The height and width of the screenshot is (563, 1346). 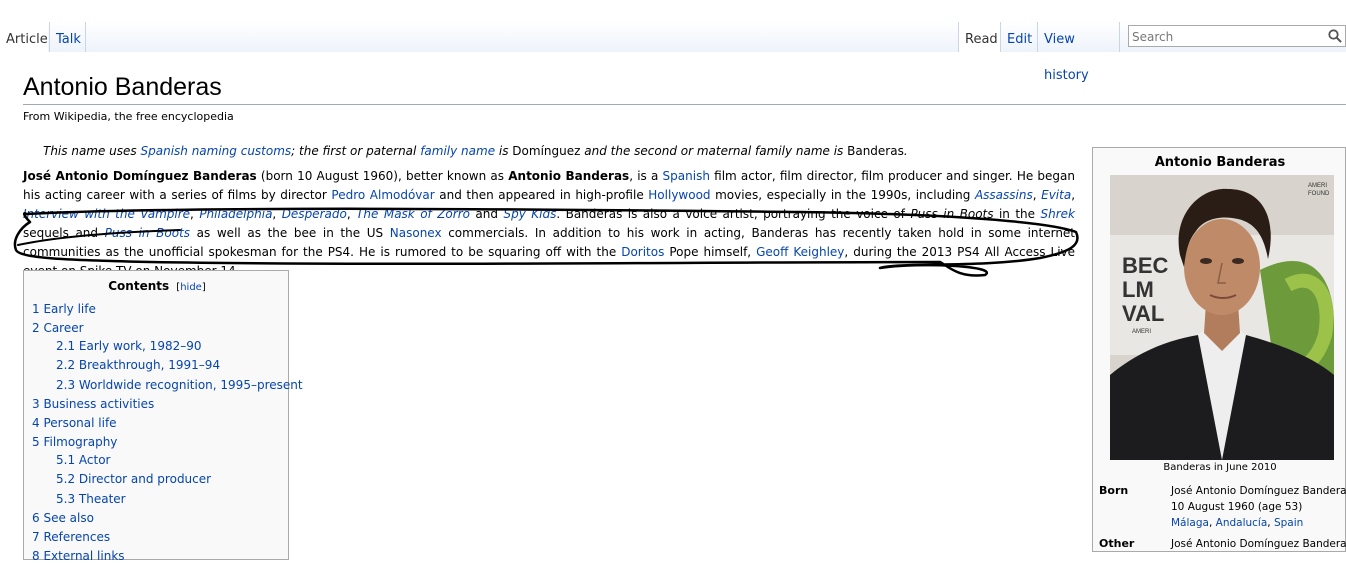 I want to click on toc-item-external-links: 8 External links, so click(x=78, y=556).